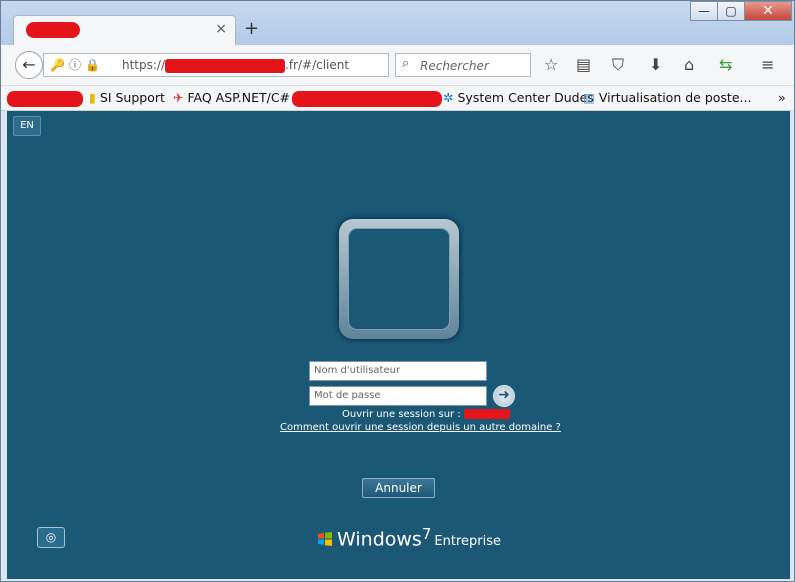 The width and height of the screenshot is (795, 582). Describe the element at coordinates (77, 65) in the screenshot. I see `url-info-icons: 🔑ⓘ🔒` at that location.